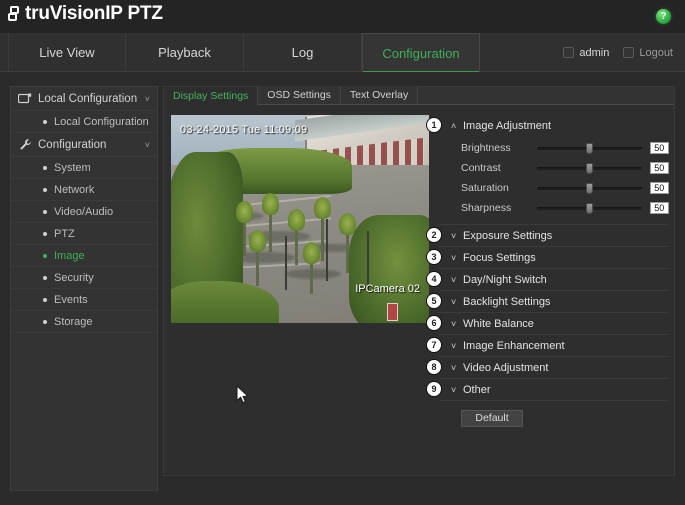 Image resolution: width=685 pixels, height=505 pixels. What do you see at coordinates (554, 125) in the screenshot?
I see `section-header-image-adjustment: ˄ Image Adjustment` at bounding box center [554, 125].